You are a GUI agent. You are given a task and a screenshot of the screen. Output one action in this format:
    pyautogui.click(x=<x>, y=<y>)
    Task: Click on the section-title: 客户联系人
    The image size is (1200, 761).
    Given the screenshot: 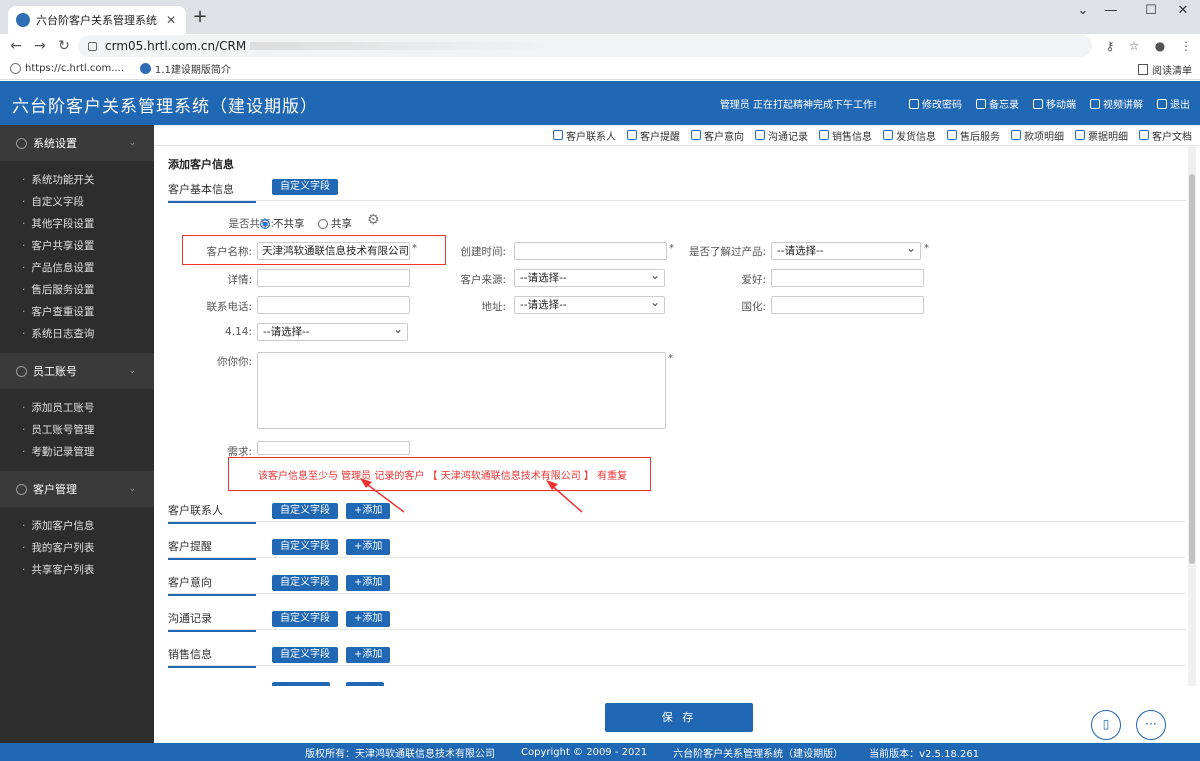 What is the action you would take?
    pyautogui.click(x=212, y=513)
    